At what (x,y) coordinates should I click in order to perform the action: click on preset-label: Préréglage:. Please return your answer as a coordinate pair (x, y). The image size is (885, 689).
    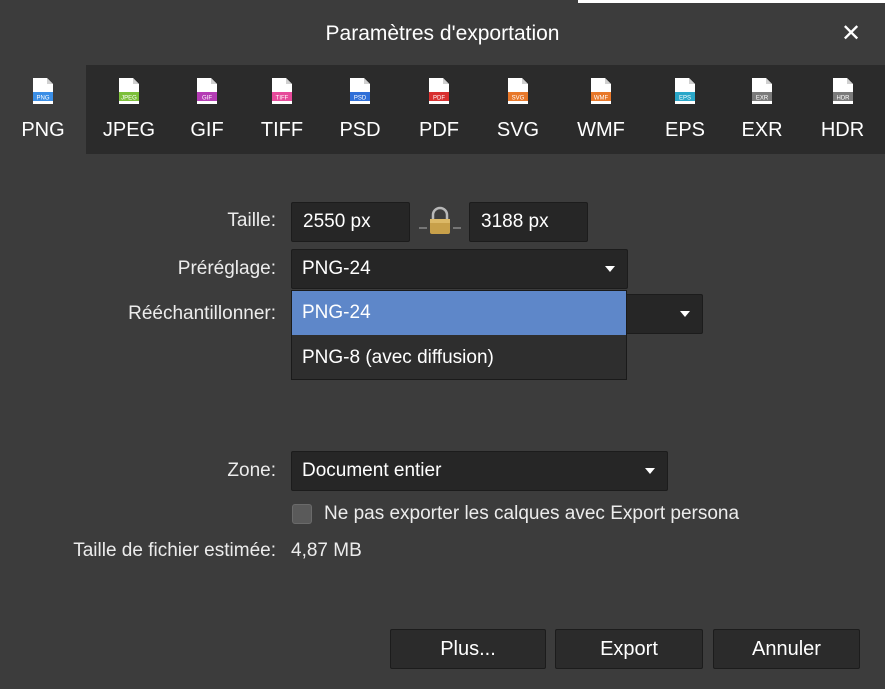
    Looking at the image, I should click on (226, 268).